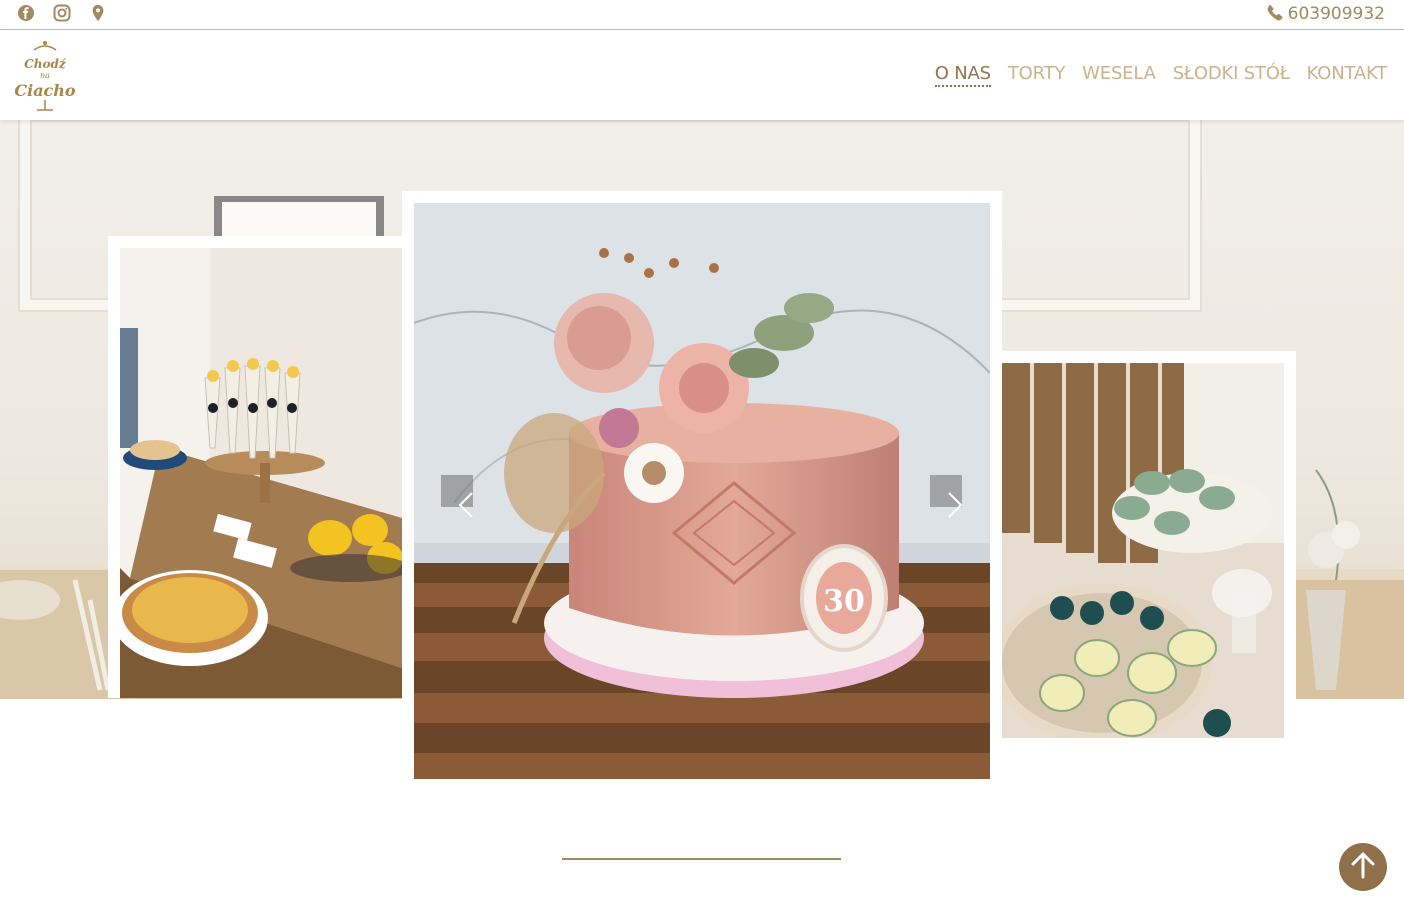 Image resolution: width=1404 pixels, height=898 pixels. What do you see at coordinates (1347, 75) in the screenshot?
I see `nav-item-kontakt: KONTAKT` at bounding box center [1347, 75].